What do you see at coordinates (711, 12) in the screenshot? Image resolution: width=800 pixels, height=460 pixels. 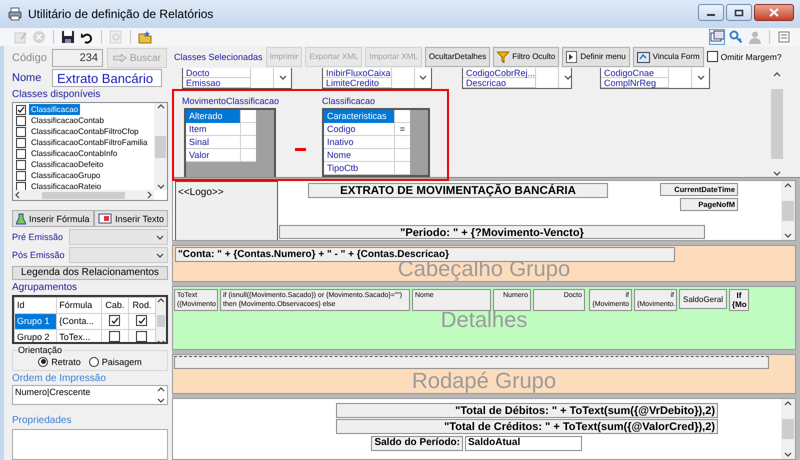 I see `minimize-button` at bounding box center [711, 12].